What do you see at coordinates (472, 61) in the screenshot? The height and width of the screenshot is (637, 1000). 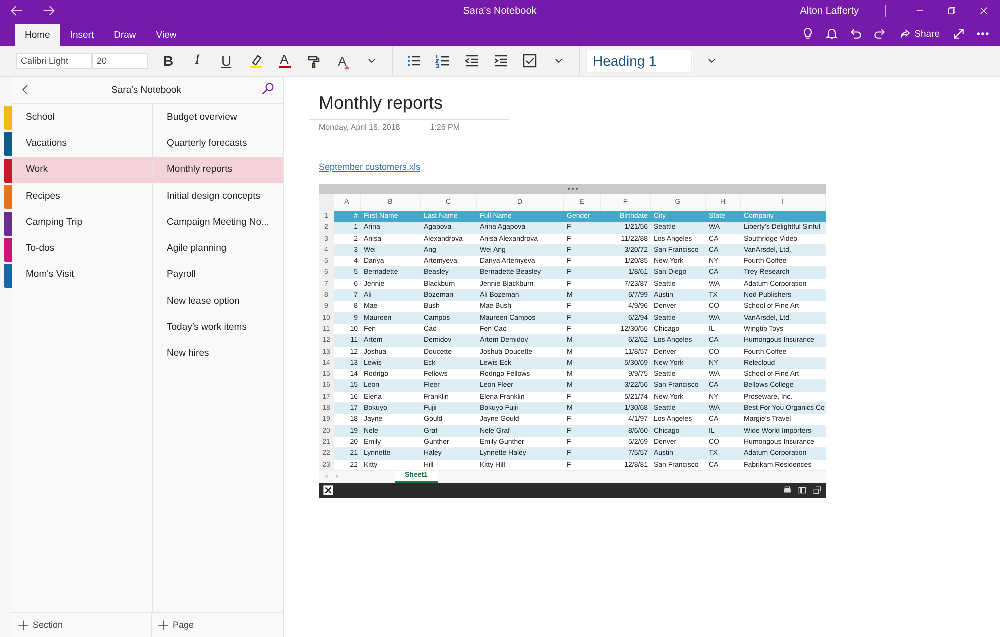 I see `outdent-icon` at bounding box center [472, 61].